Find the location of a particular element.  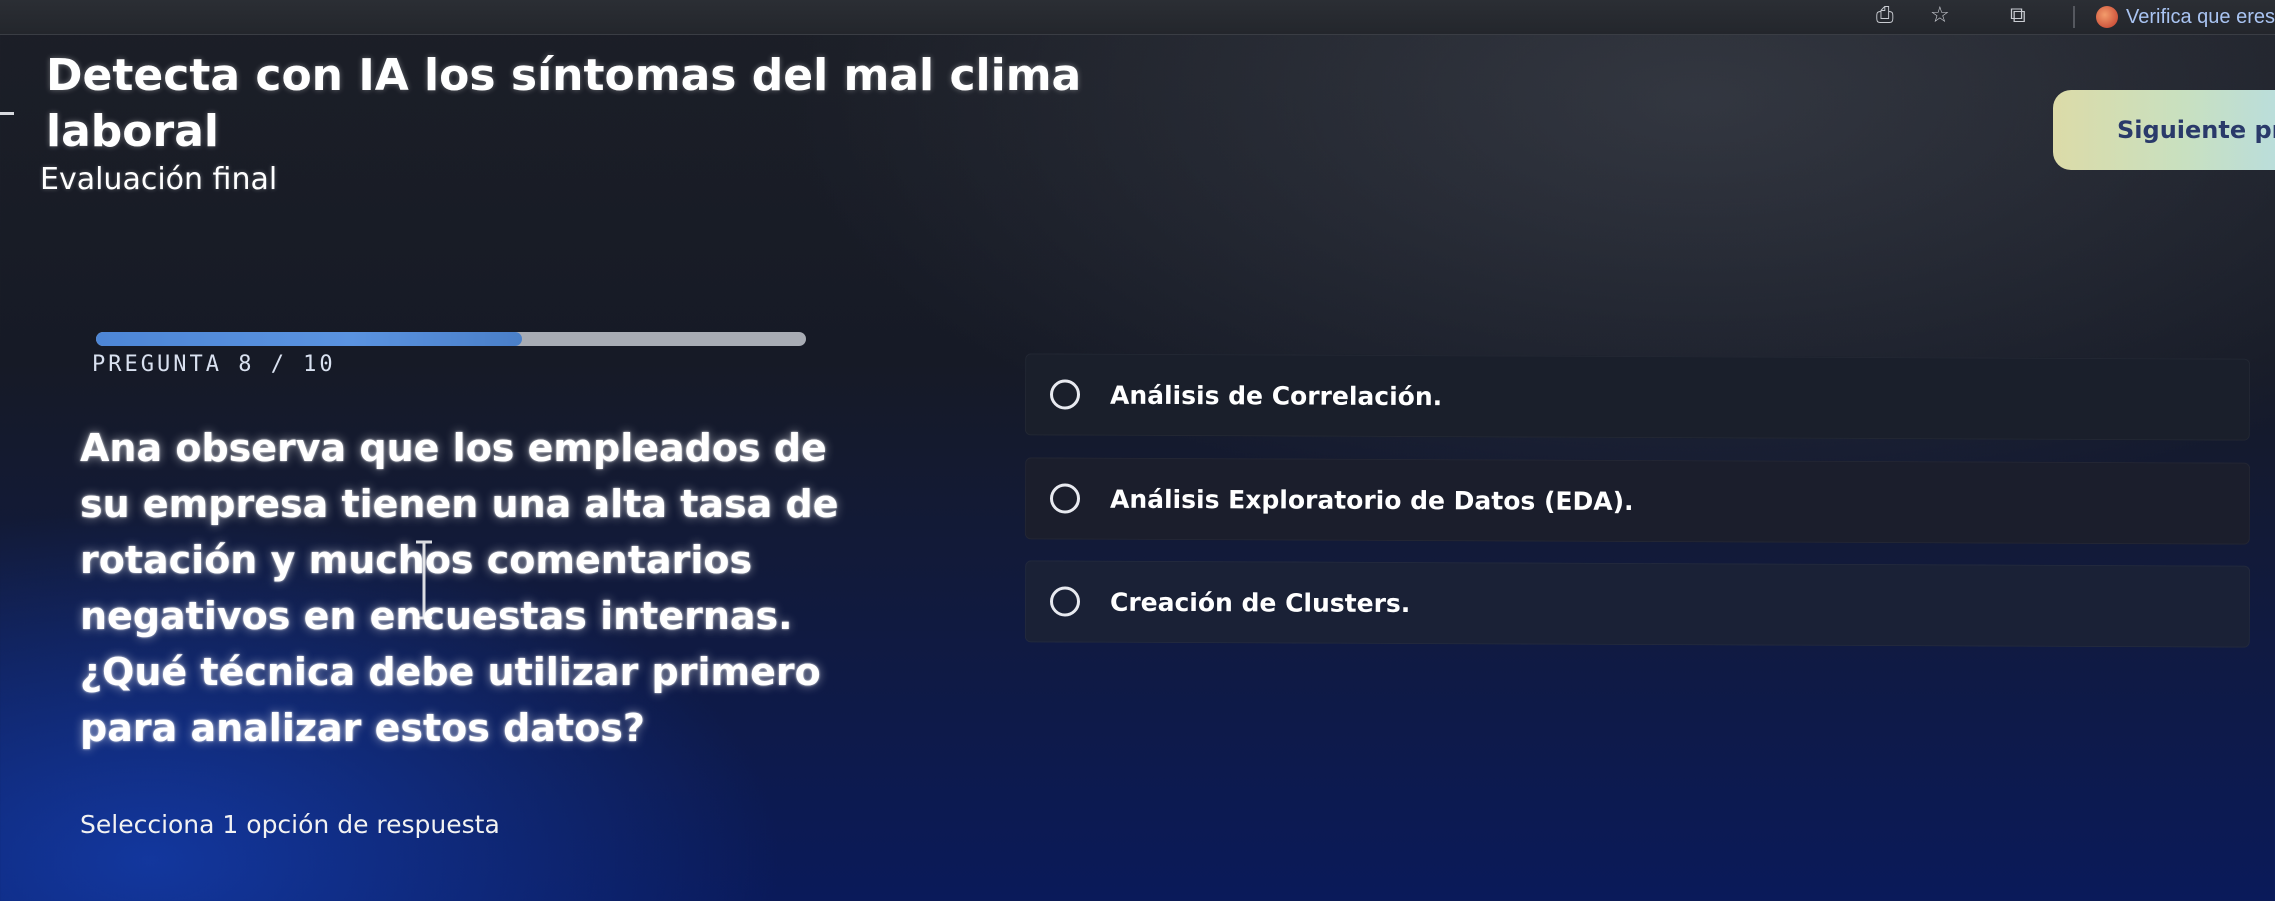

answer-option-2: Análisis Exploratorio de Datos (EDA). is located at coordinates (1637, 501).